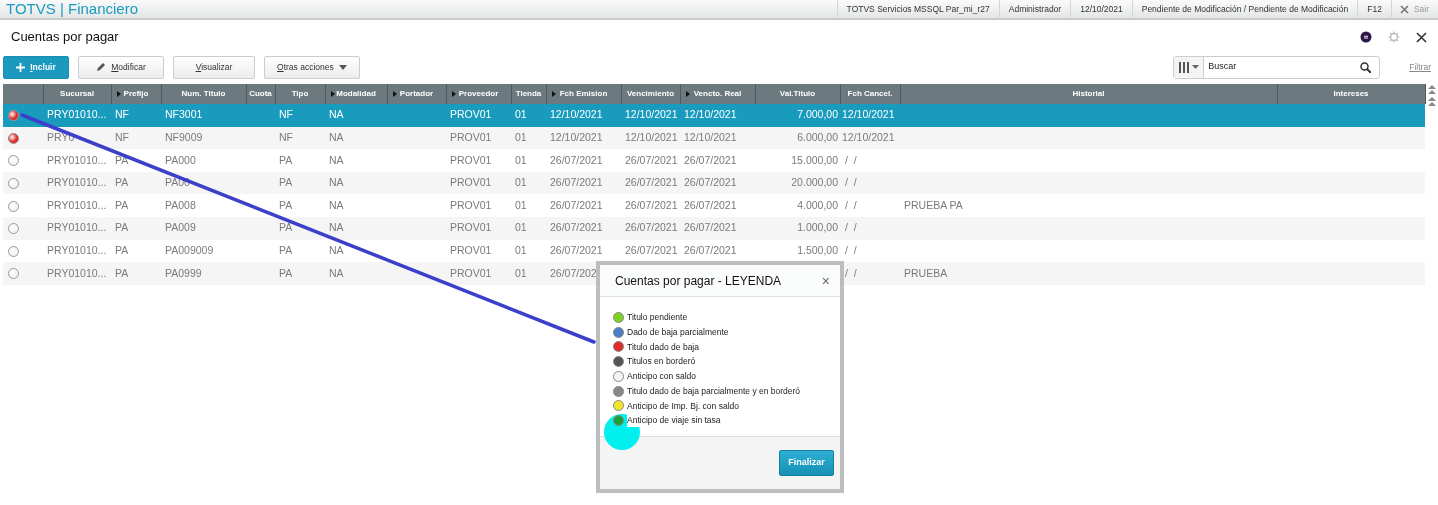 This screenshot has height=505, width=1438. Describe the element at coordinates (528, 94) in the screenshot. I see `column-header: Tienda` at that location.